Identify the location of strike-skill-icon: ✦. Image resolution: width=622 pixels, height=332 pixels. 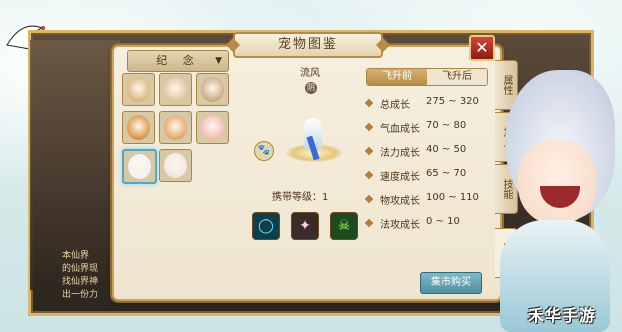
(305, 226).